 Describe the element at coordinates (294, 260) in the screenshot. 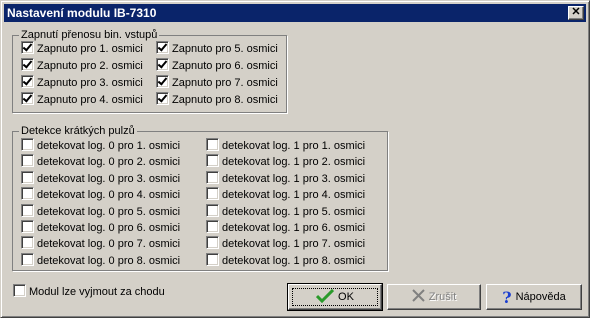

I see `log1-checkbox-8-label: detekovat log. 1 pro 8. osmici` at that location.